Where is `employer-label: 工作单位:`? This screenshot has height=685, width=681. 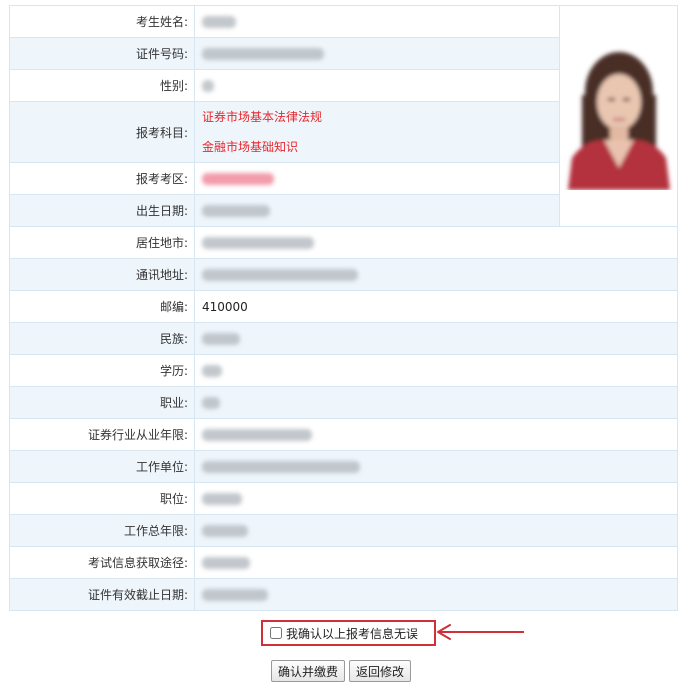 employer-label: 工作单位: is located at coordinates (102, 466).